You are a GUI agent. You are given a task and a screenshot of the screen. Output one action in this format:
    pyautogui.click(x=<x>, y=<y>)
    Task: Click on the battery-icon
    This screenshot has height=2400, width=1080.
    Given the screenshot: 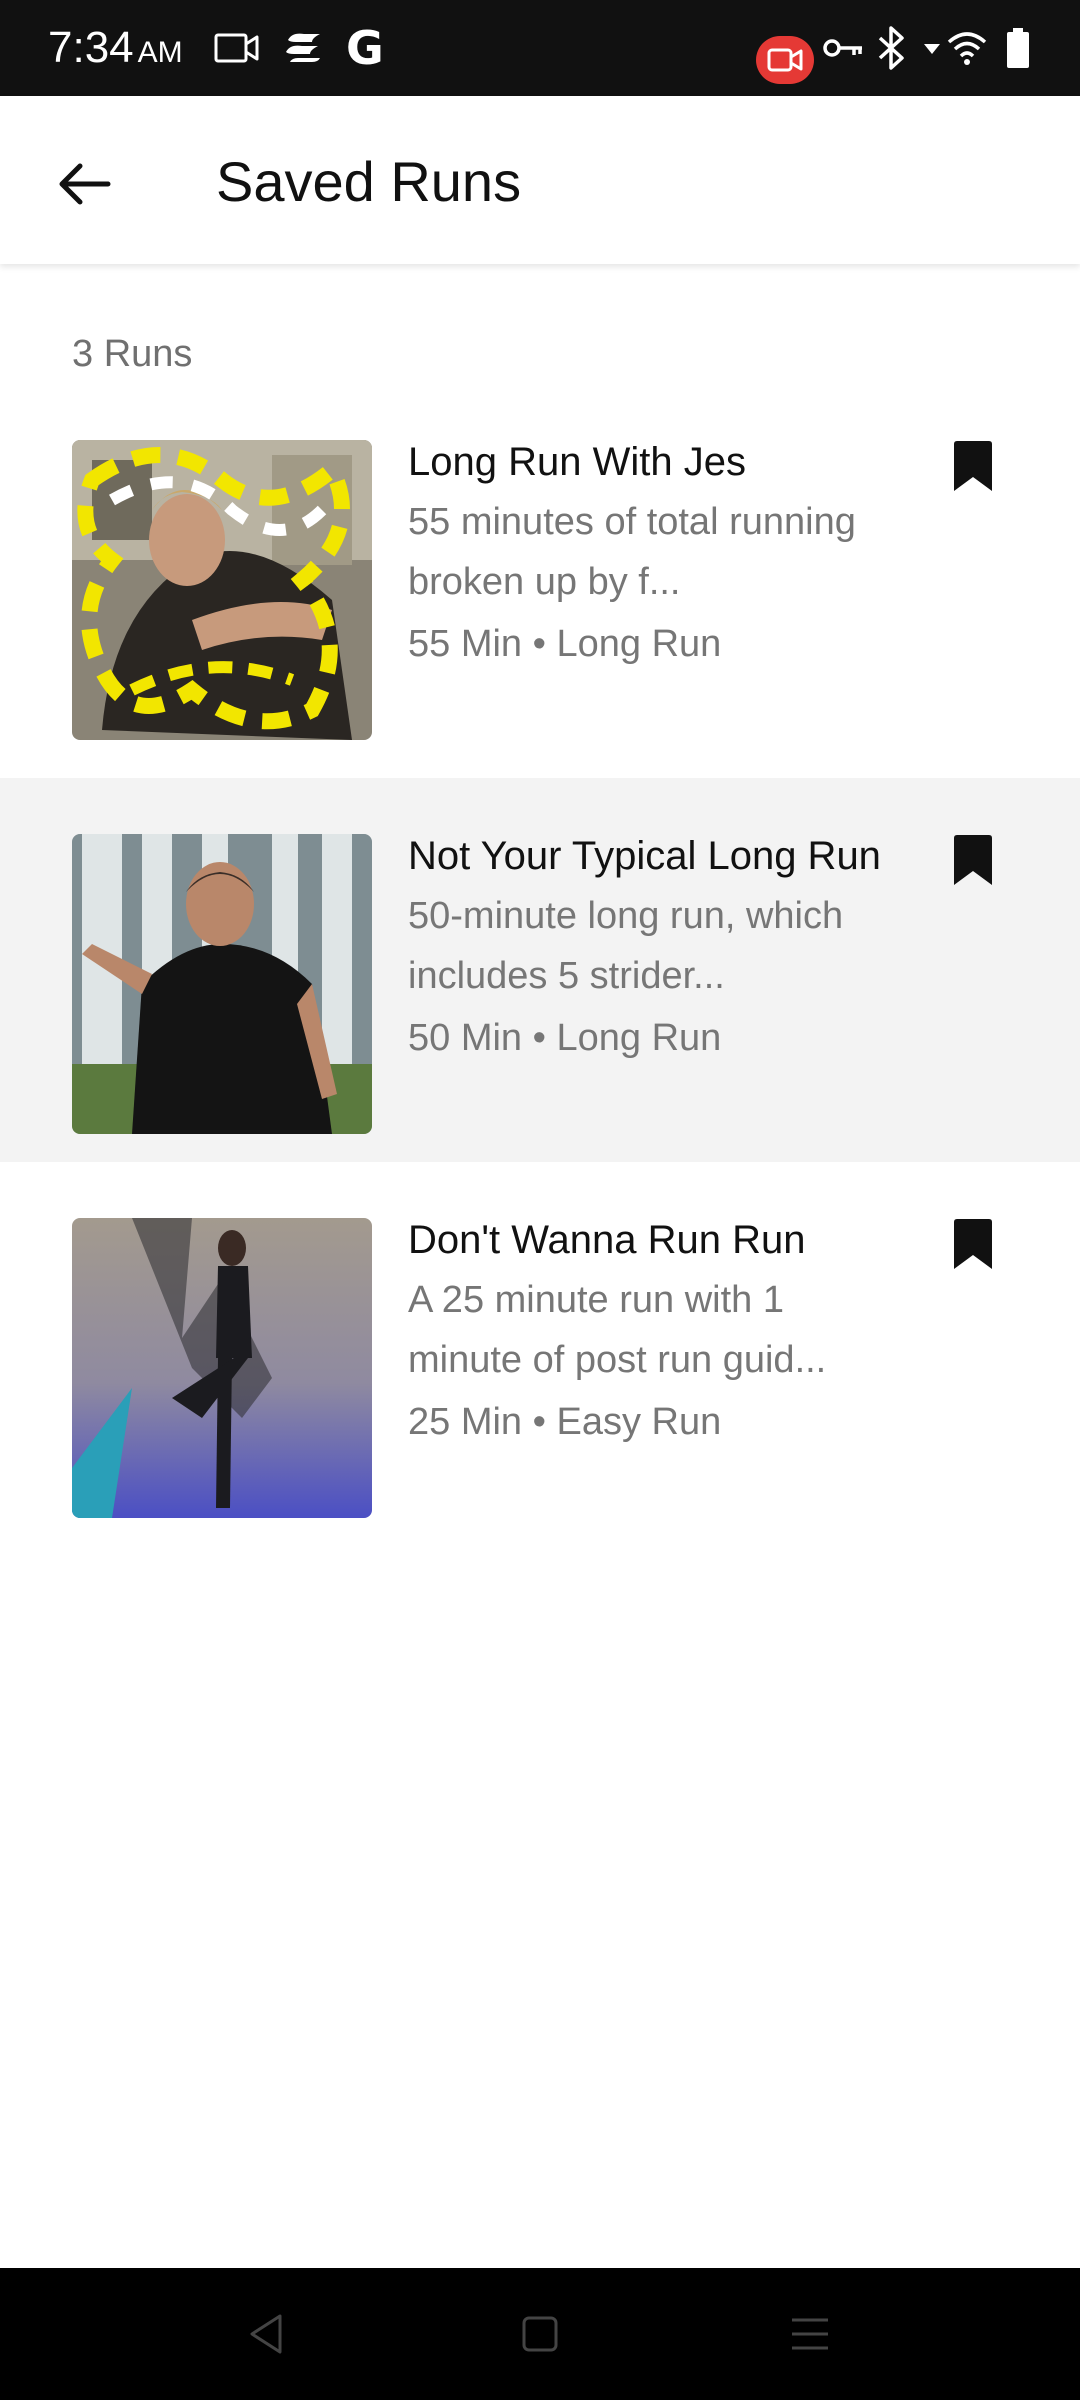 What is the action you would take?
    pyautogui.click(x=1018, y=48)
    